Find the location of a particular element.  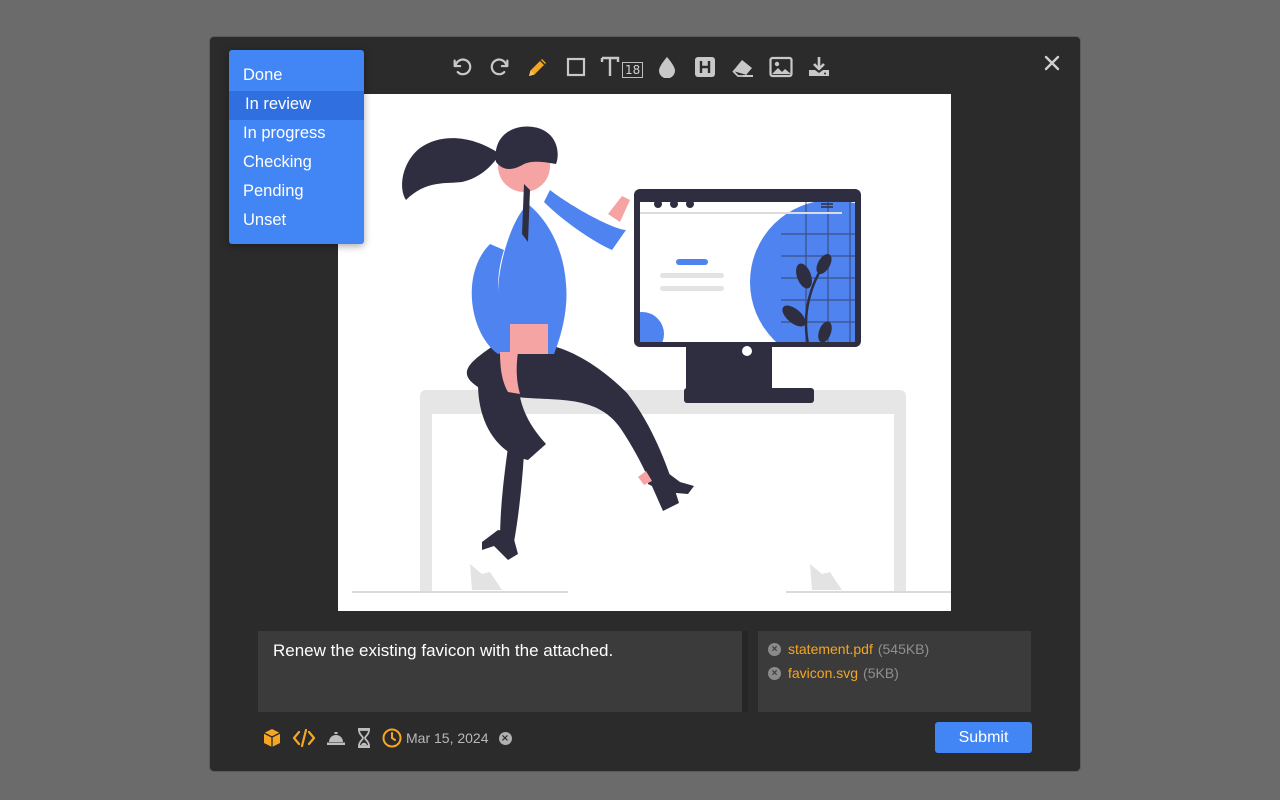

pencil-icon is located at coordinates (538, 67).